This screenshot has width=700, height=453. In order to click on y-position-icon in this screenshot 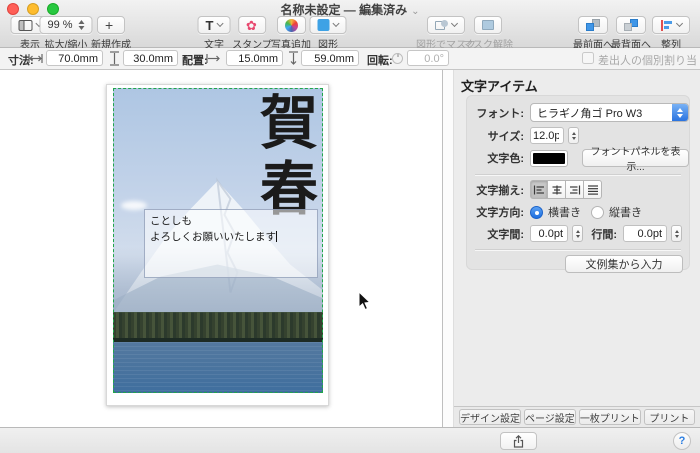, I will do `click(293, 58)`.